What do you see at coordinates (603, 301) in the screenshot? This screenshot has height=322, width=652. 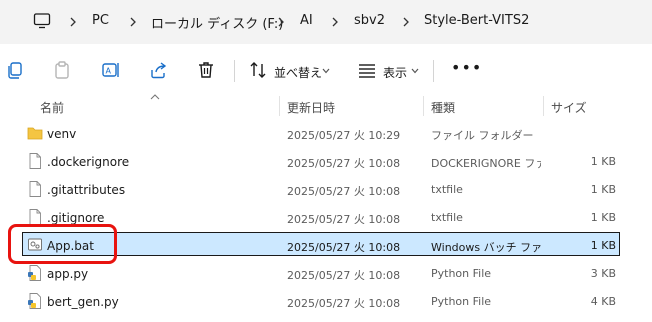 I see `file-size: 4 KB` at bounding box center [603, 301].